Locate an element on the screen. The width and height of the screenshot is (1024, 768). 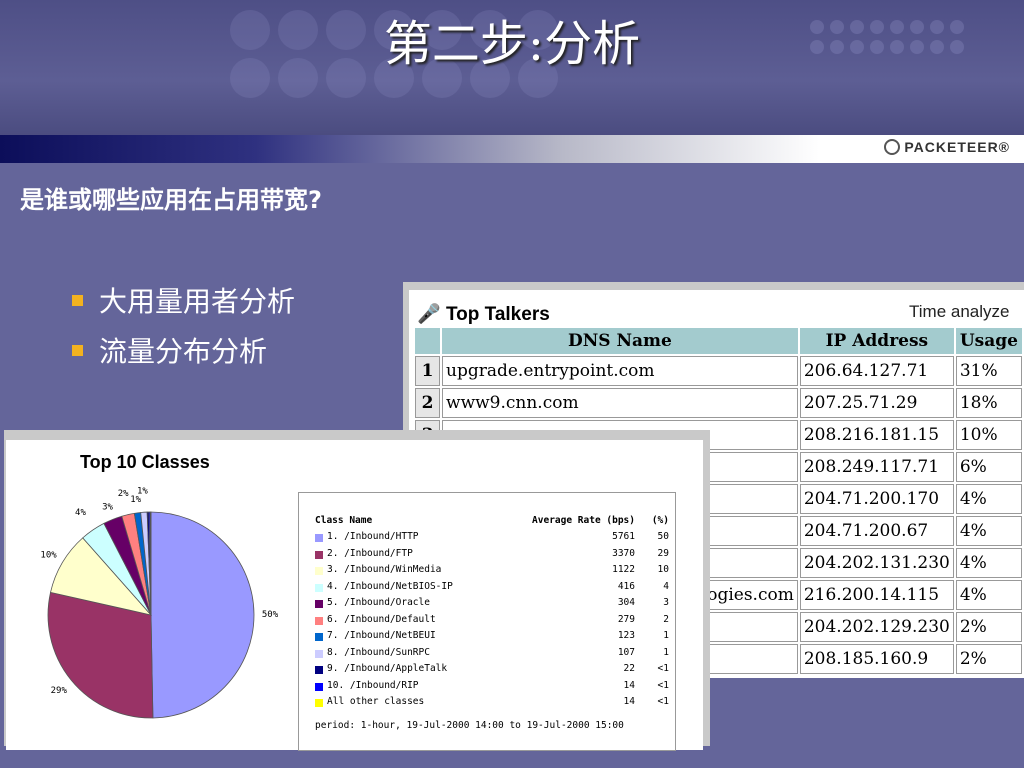
legend-class-name: All other classes is located at coordinates (376, 701).